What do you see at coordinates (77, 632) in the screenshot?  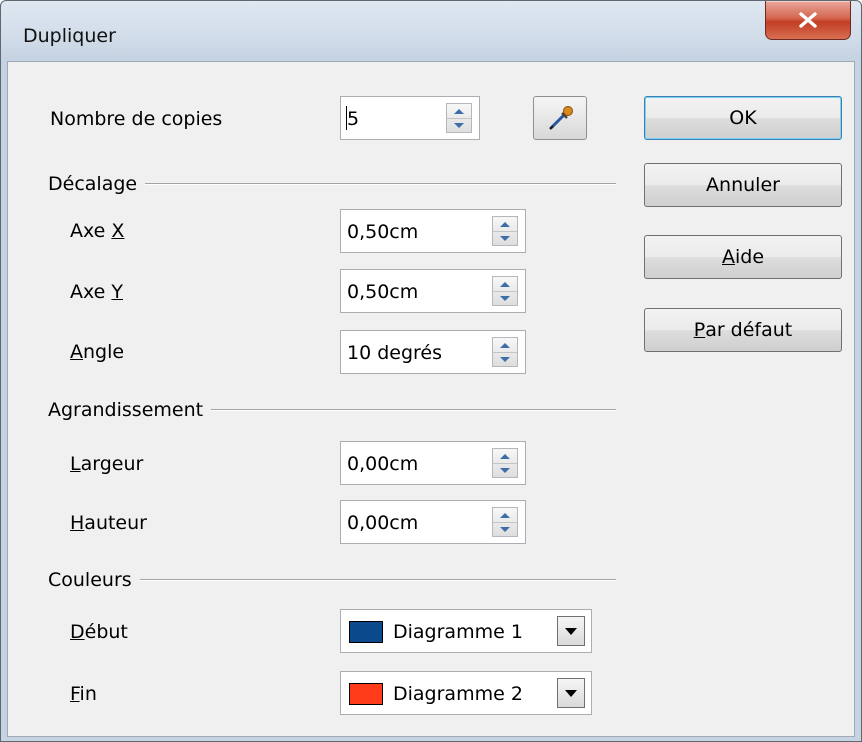 I see `start-mnemonic: D` at bounding box center [77, 632].